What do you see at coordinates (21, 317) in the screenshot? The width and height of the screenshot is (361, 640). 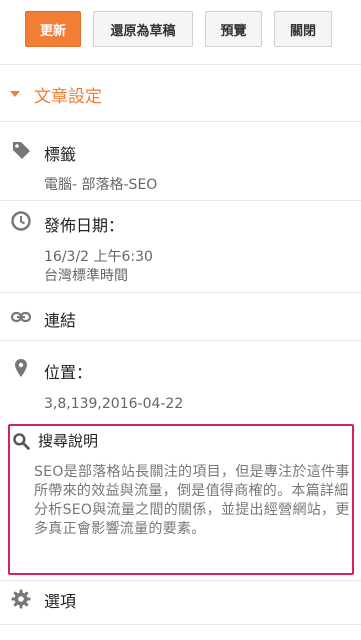 I see `link-icon` at bounding box center [21, 317].